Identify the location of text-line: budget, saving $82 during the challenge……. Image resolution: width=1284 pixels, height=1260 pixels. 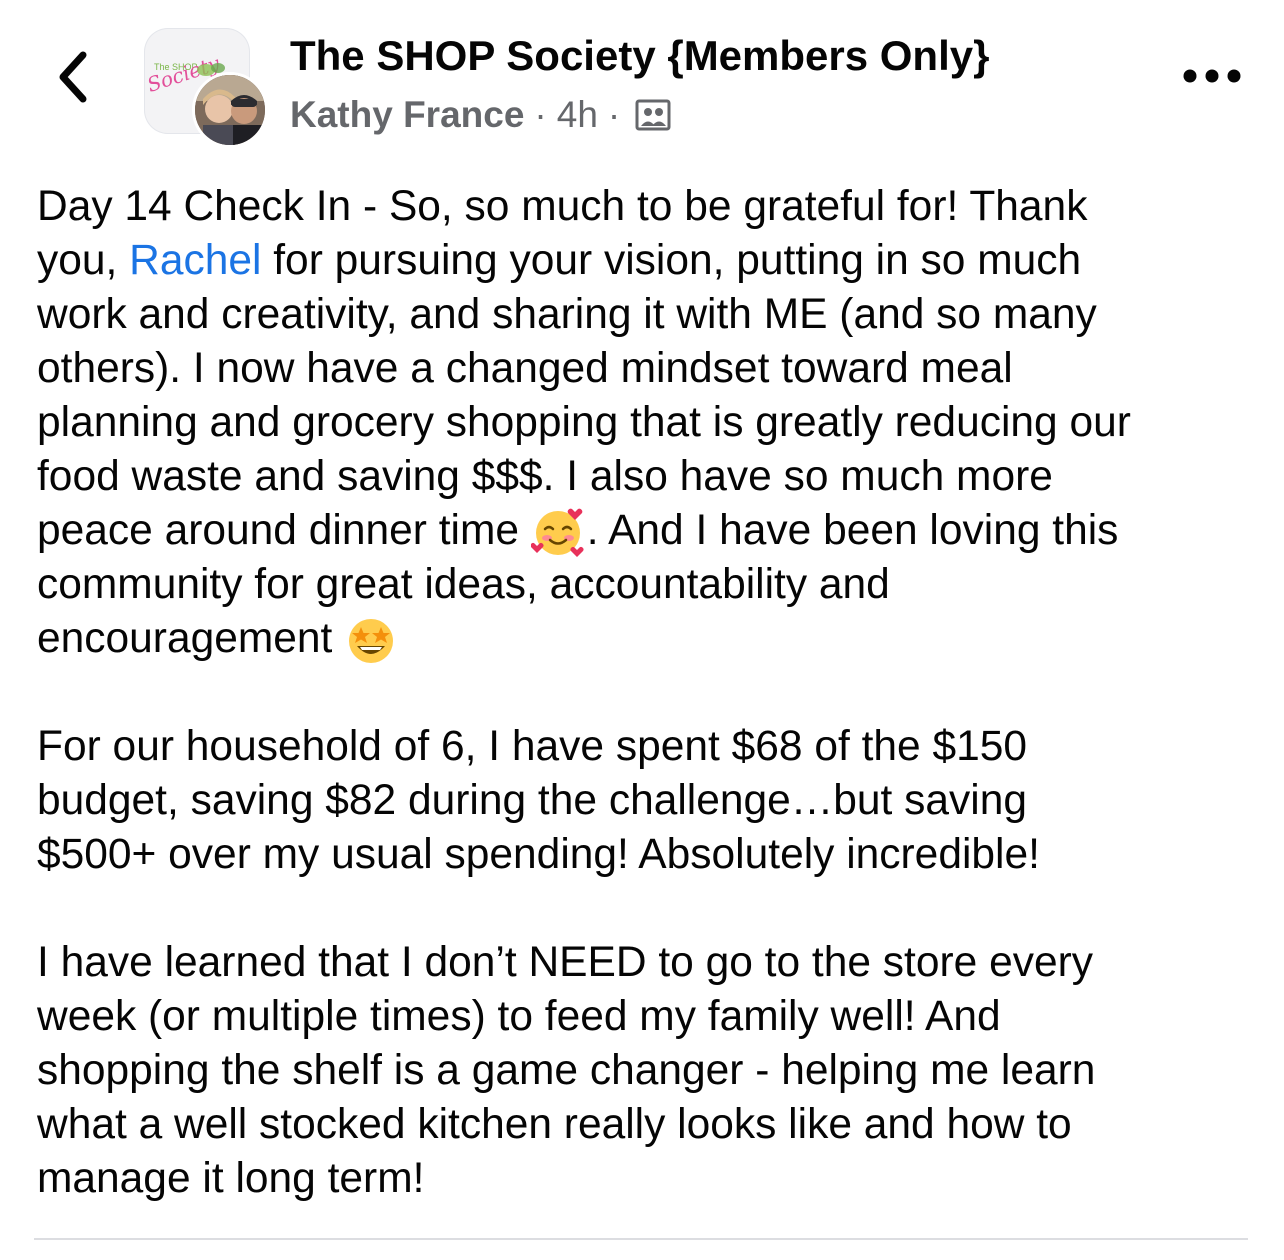
(532, 800).